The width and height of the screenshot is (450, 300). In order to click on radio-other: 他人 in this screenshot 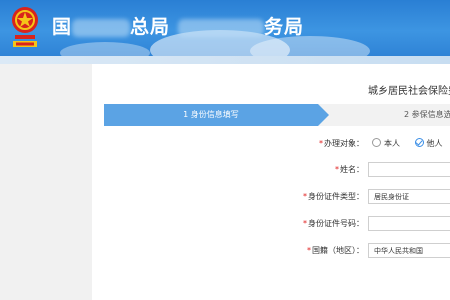, I will do `click(428, 144)`.